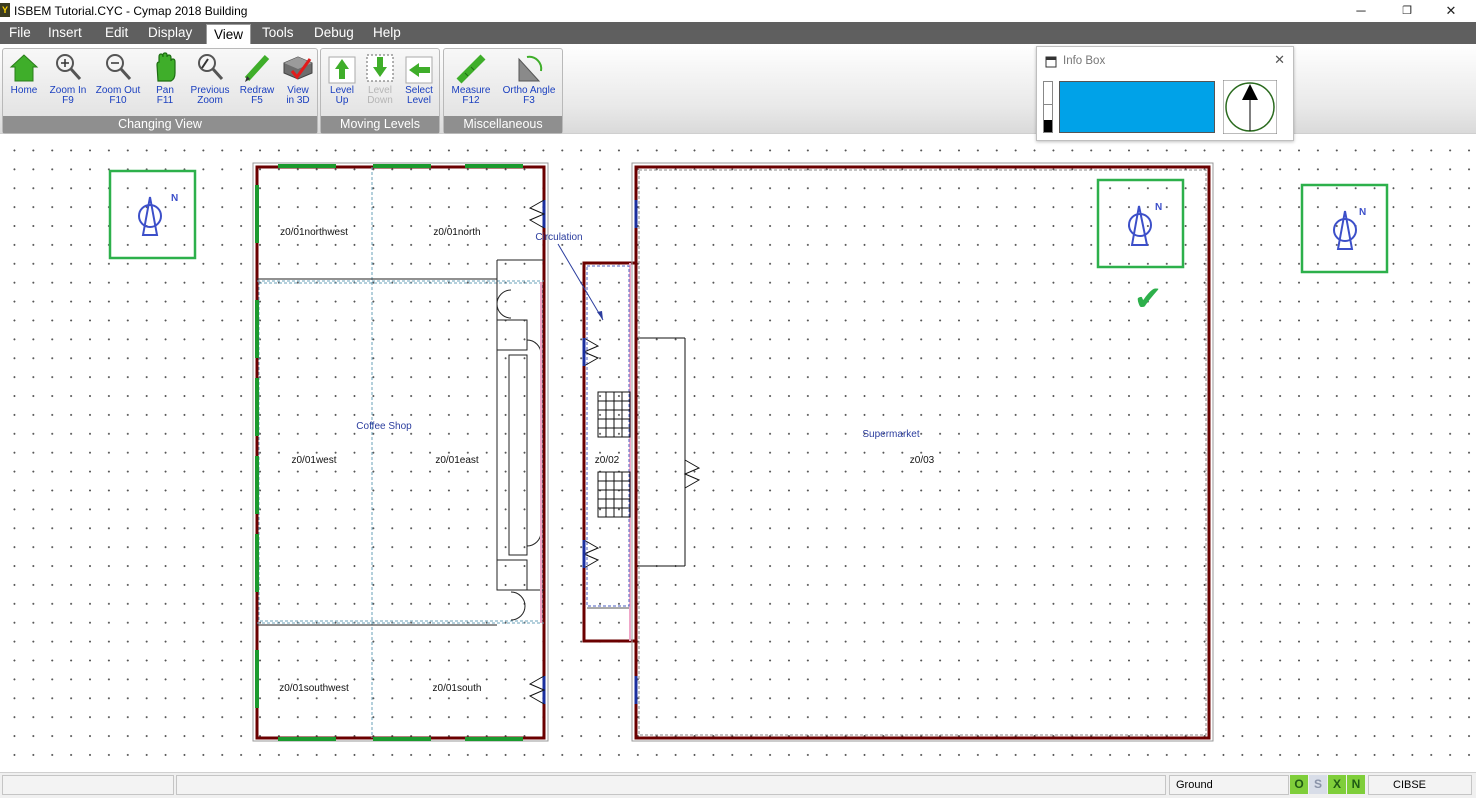 This screenshot has height=798, width=1476. Describe the element at coordinates (1451, 11) in the screenshot. I see `close-button: ✕` at that location.